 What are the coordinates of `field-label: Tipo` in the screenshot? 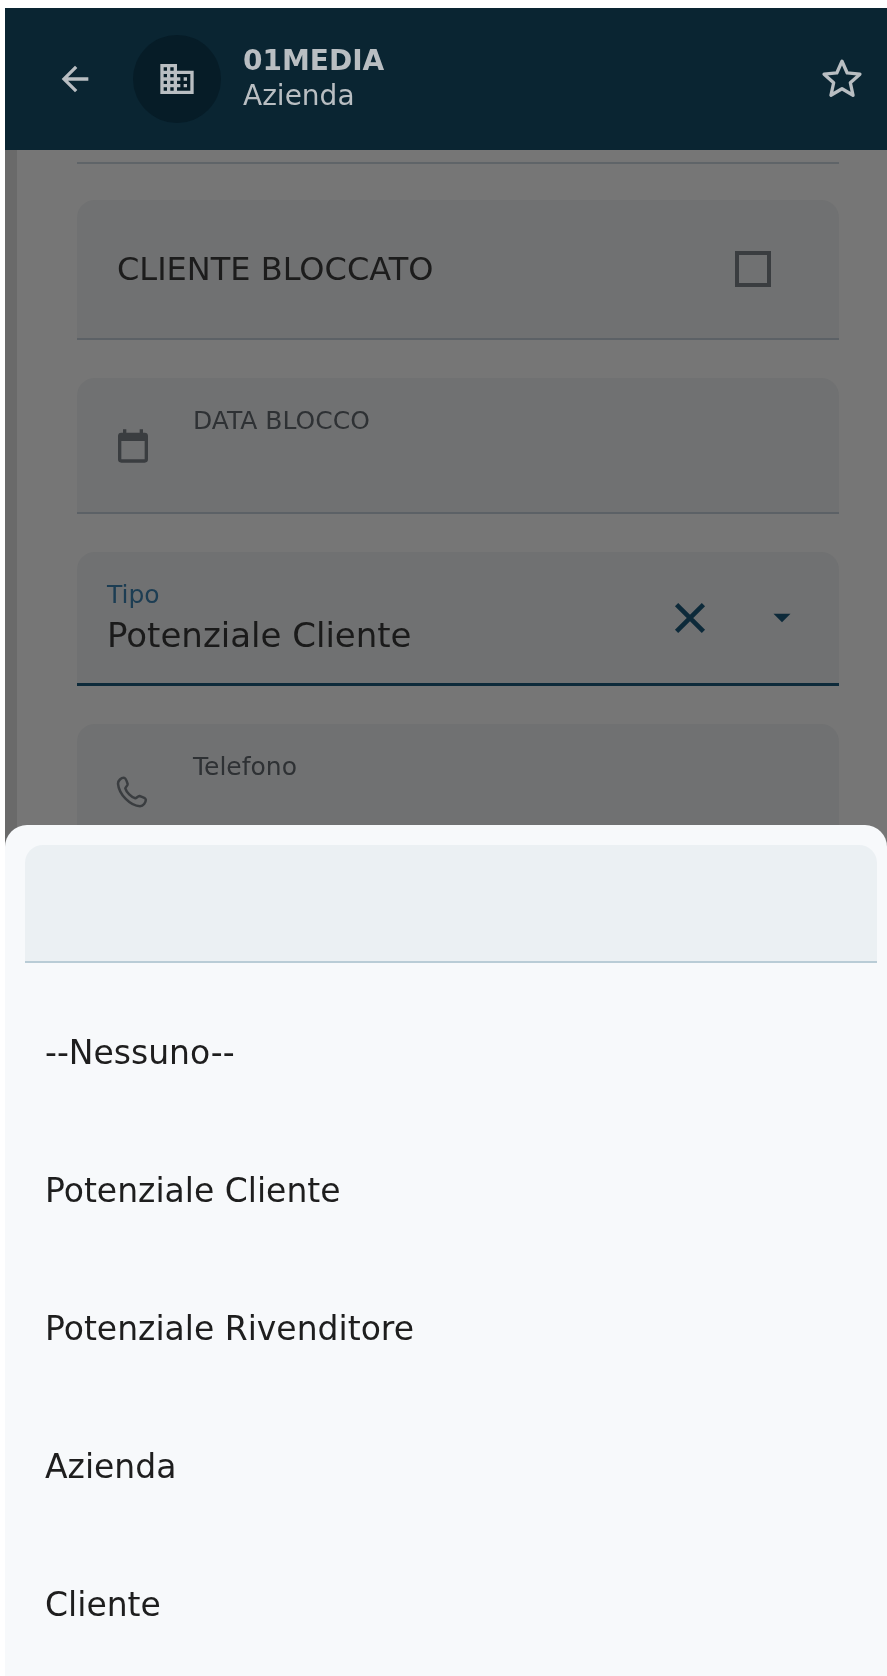 It's located at (134, 594).